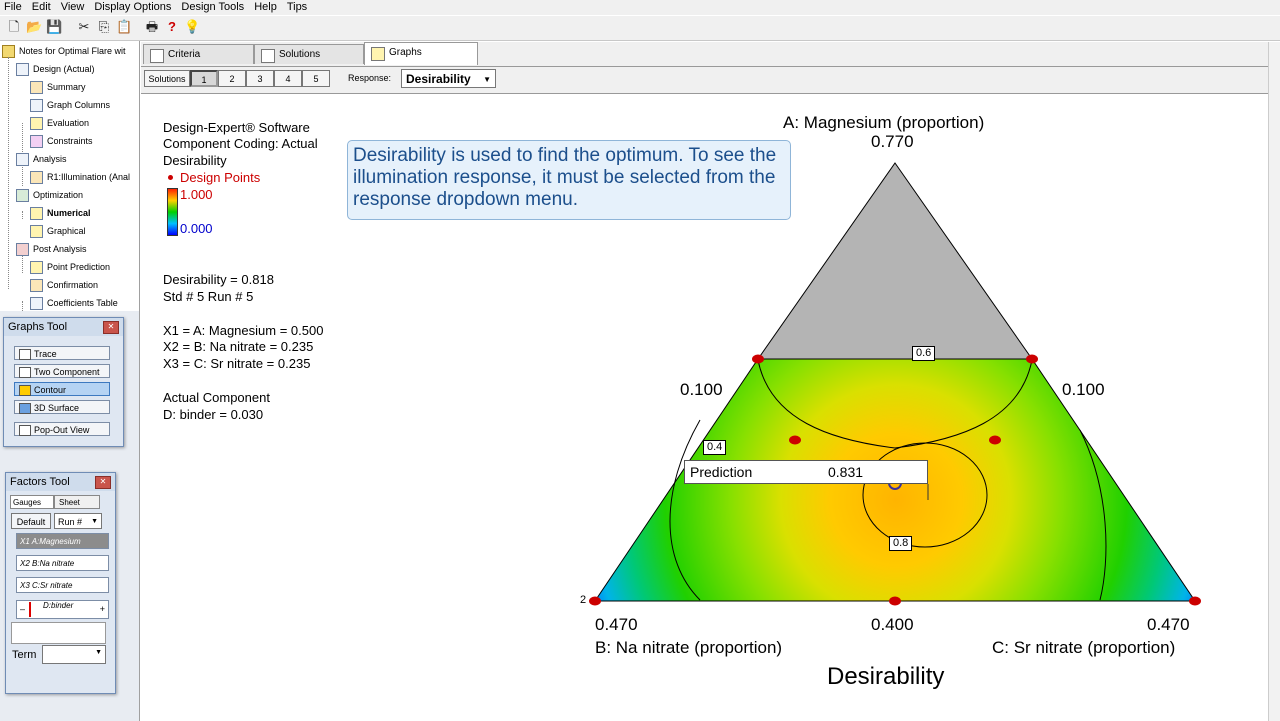 The height and width of the screenshot is (721, 1280). Describe the element at coordinates (886, 676) in the screenshot. I see `chart-title: Desirability` at that location.